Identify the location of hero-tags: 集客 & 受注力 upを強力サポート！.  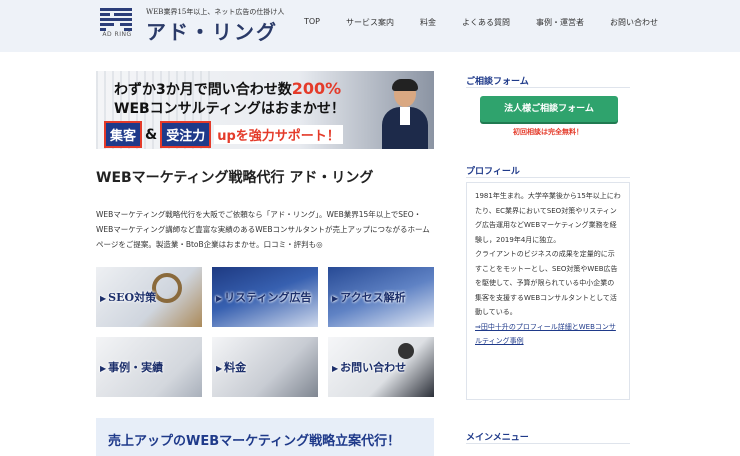
(223, 134).